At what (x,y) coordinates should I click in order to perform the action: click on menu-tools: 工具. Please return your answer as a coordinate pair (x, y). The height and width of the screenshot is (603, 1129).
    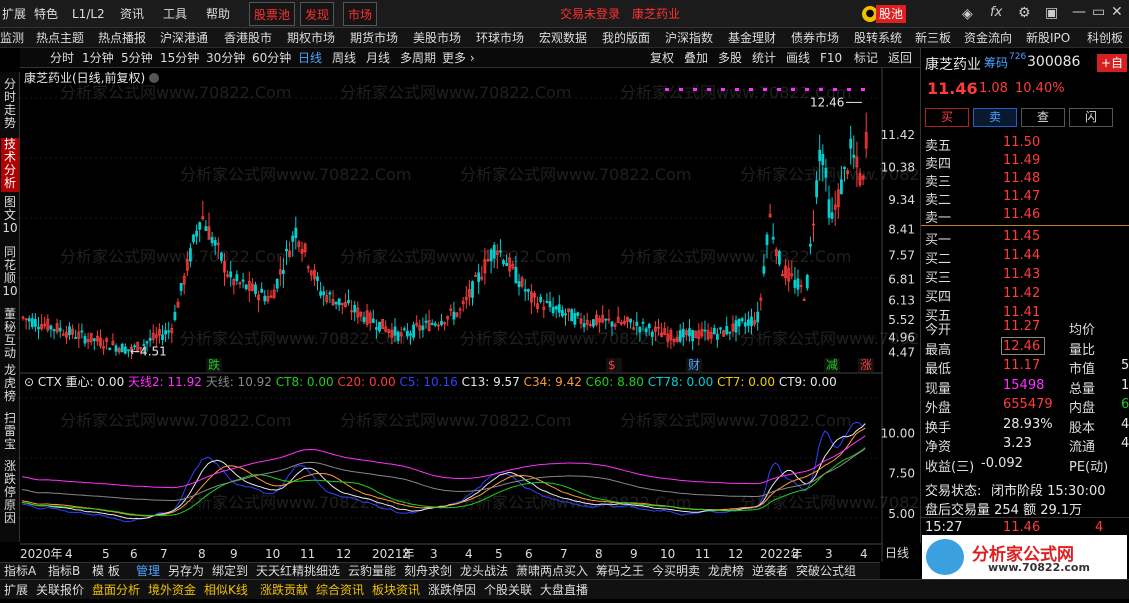
    Looking at the image, I should click on (175, 14).